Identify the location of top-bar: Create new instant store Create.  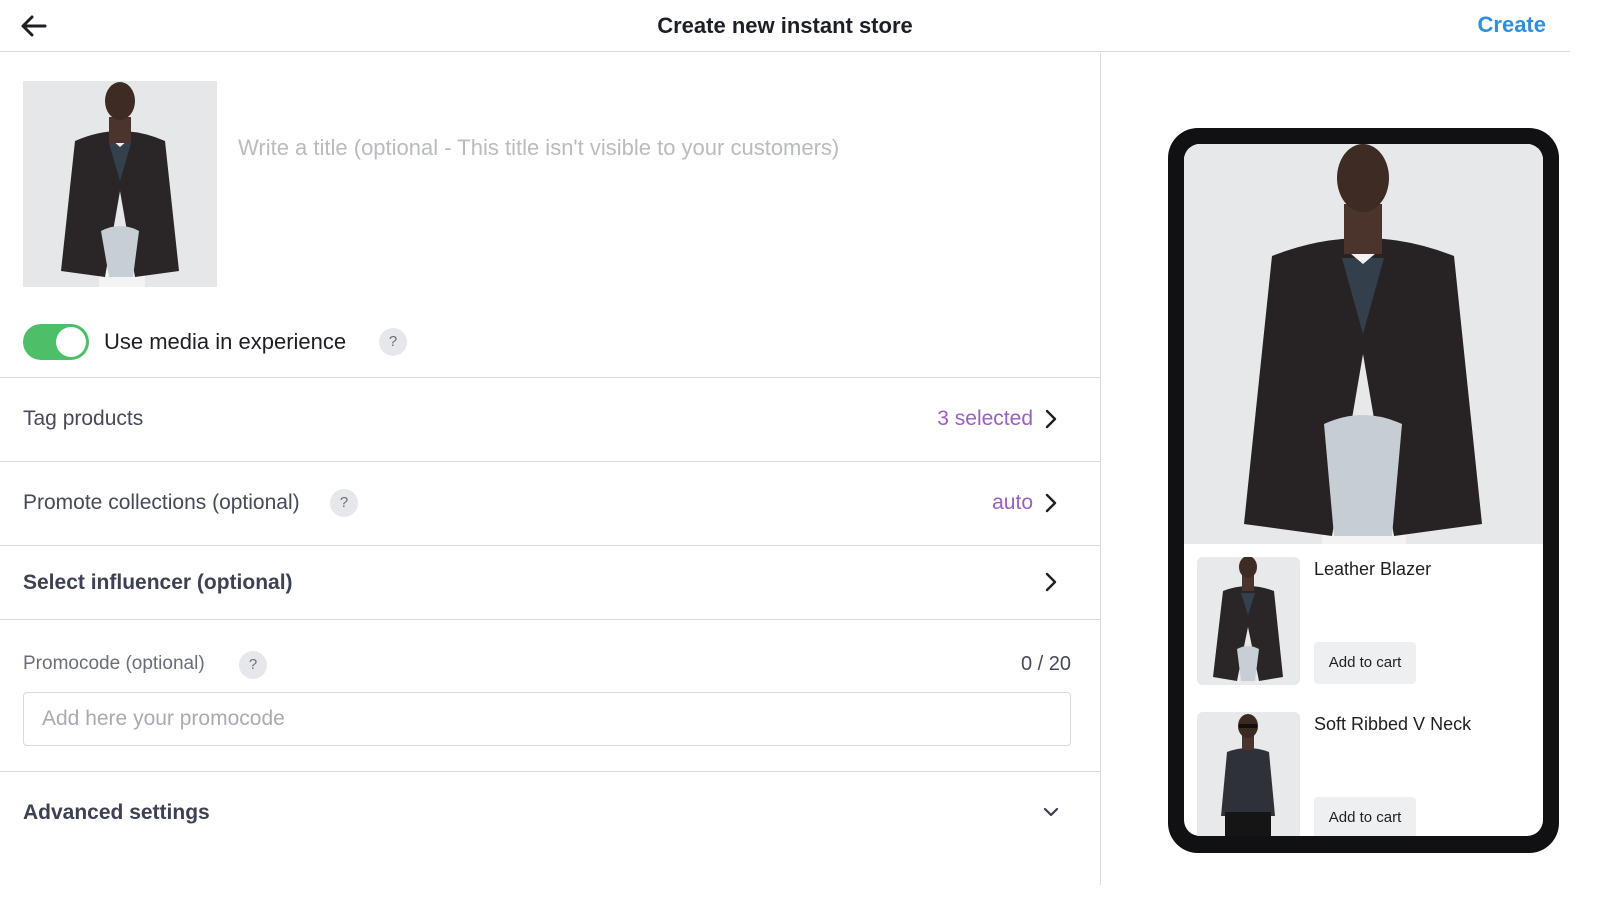
(785, 26).